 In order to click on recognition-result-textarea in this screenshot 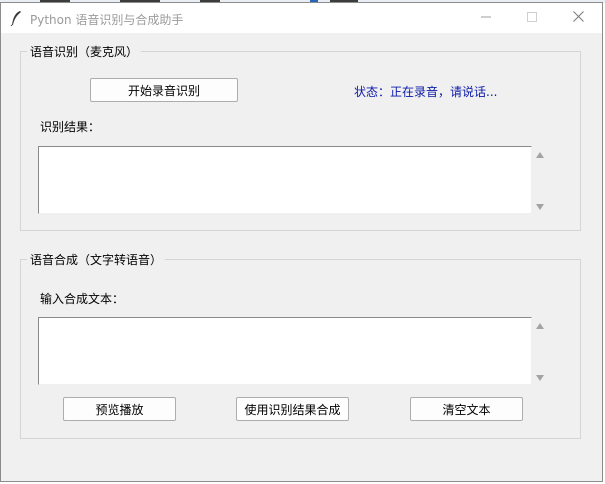, I will do `click(285, 180)`.